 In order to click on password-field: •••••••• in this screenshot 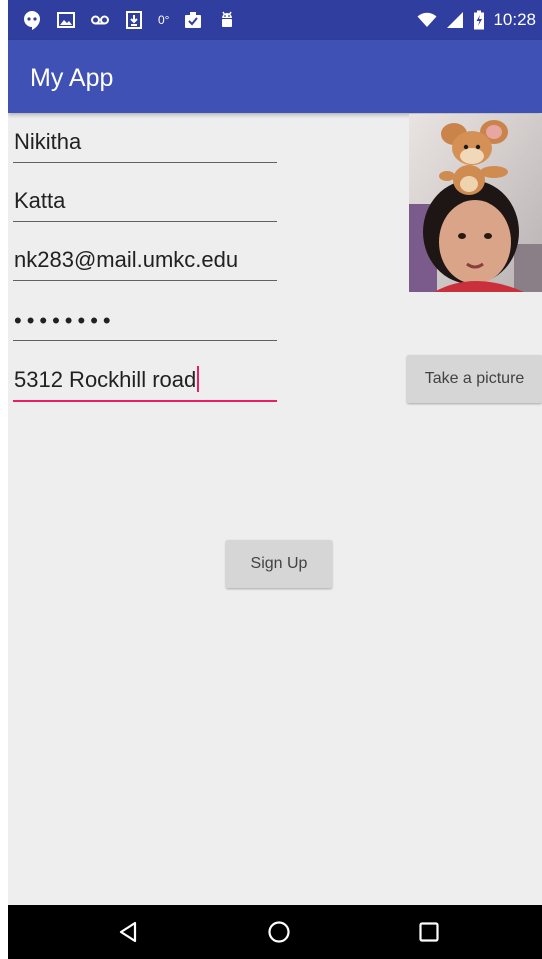, I will do `click(145, 320)`.